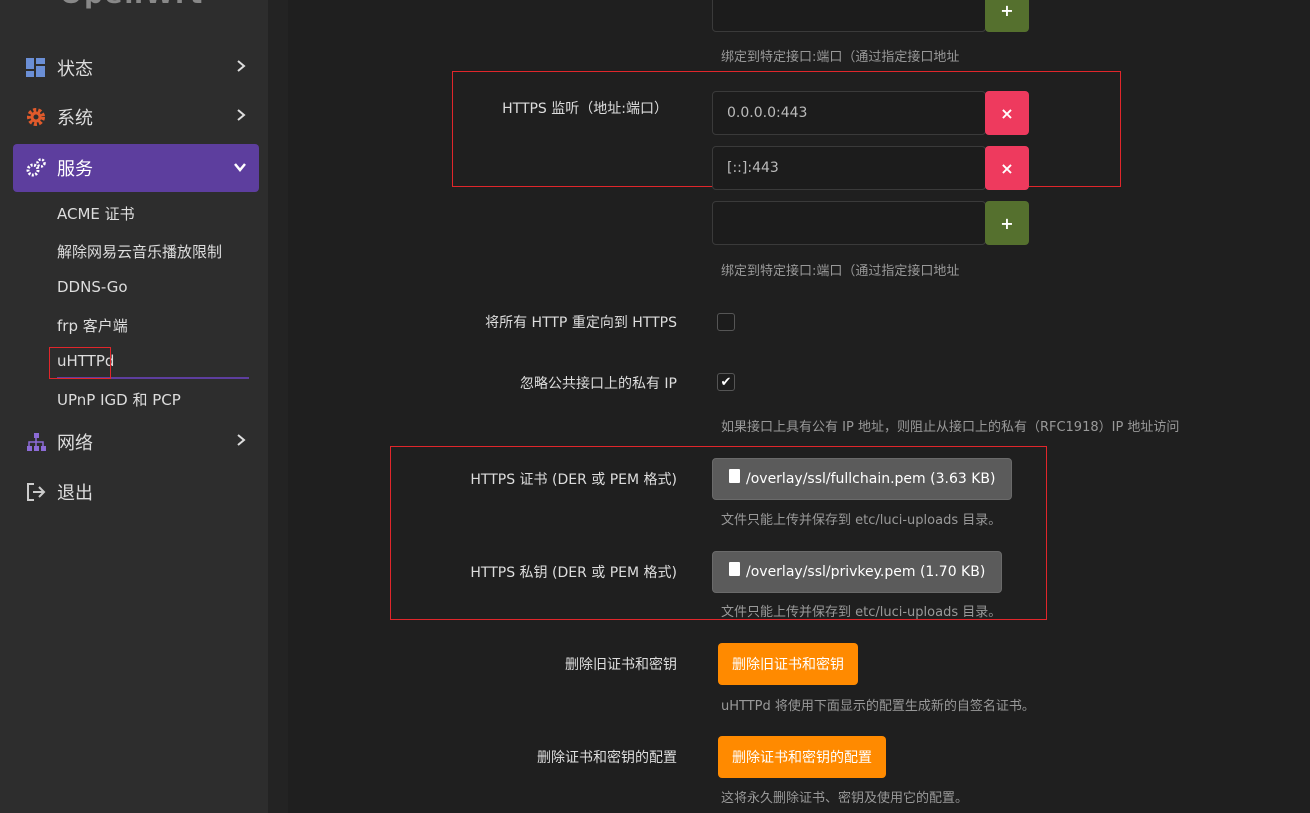 This screenshot has height=813, width=1310. I want to click on https-hint: 绑定到特定接口:端口（通过指定接口地址, so click(840, 271).